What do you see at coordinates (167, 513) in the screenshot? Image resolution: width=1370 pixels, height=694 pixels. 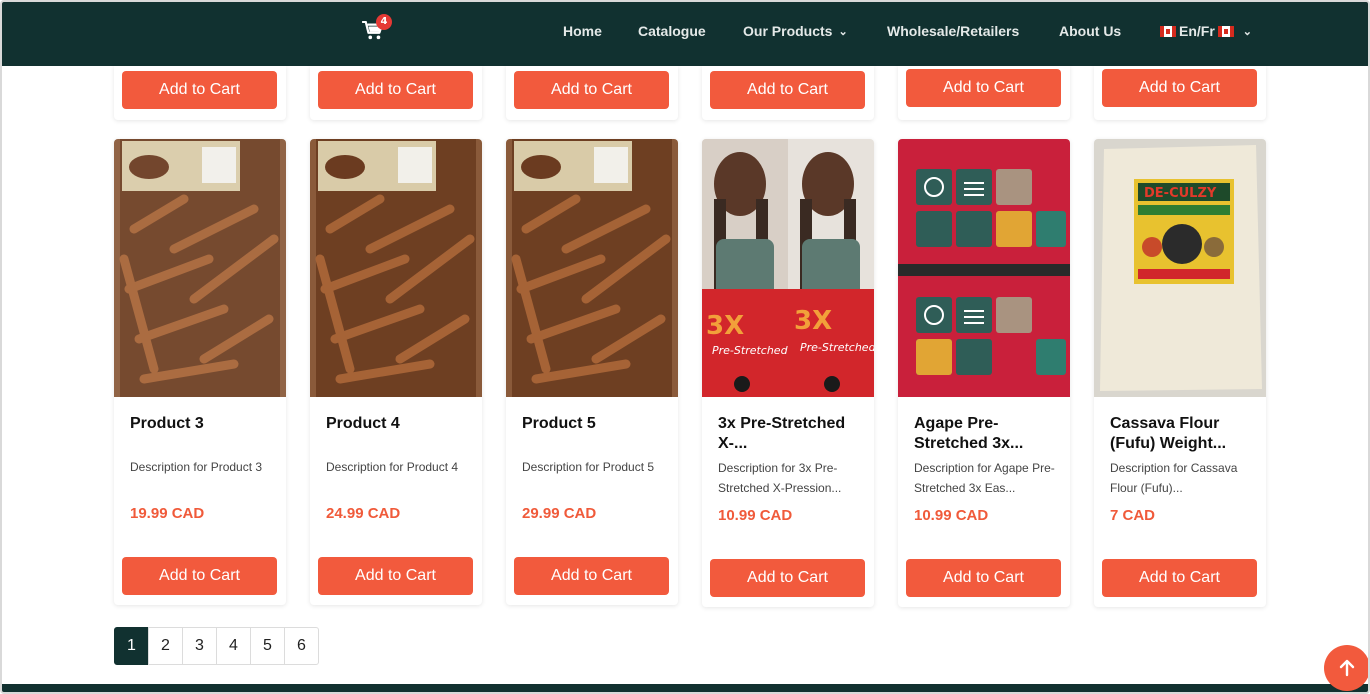 I see `product-price: 19.99 CAD` at bounding box center [167, 513].